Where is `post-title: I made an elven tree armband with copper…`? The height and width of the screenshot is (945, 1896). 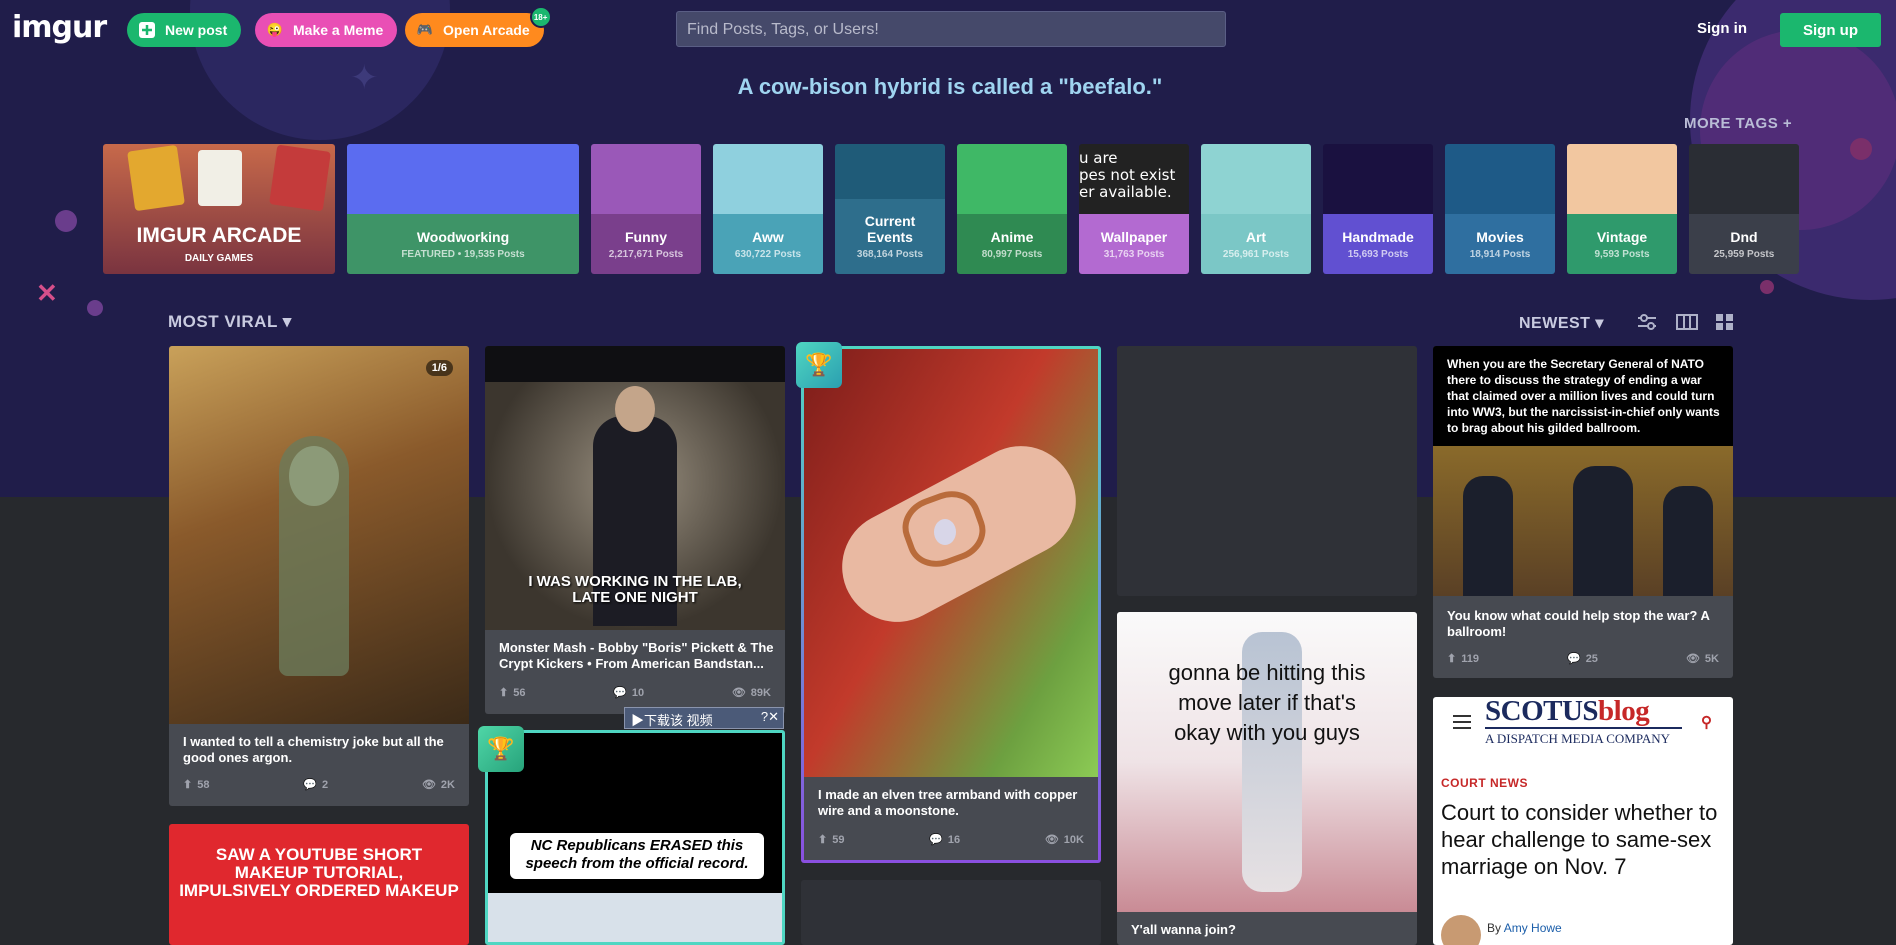
post-title: I made an elven tree armband with copper… is located at coordinates (948, 802).